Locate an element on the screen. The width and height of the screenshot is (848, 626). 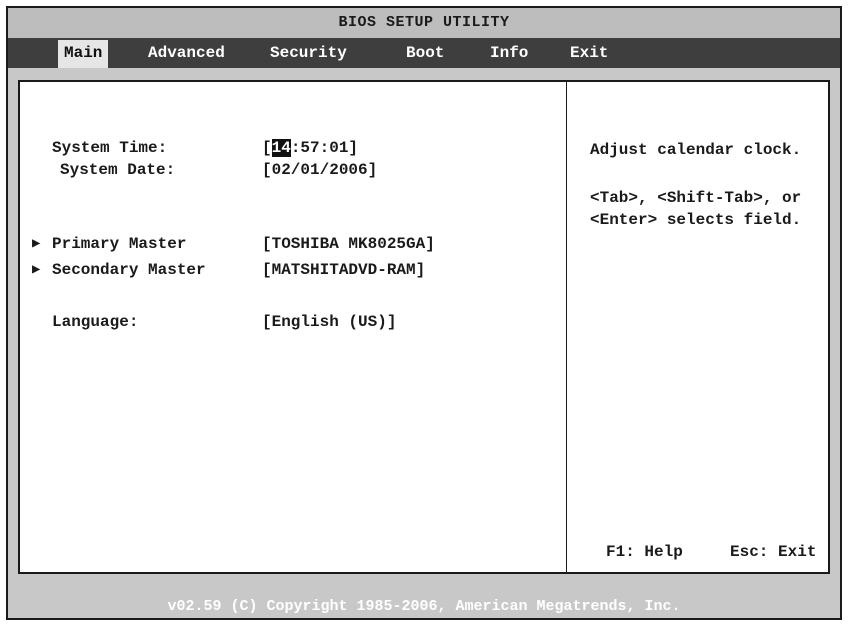
secondary-master-item: Secondary Master is located at coordinates (129, 270).